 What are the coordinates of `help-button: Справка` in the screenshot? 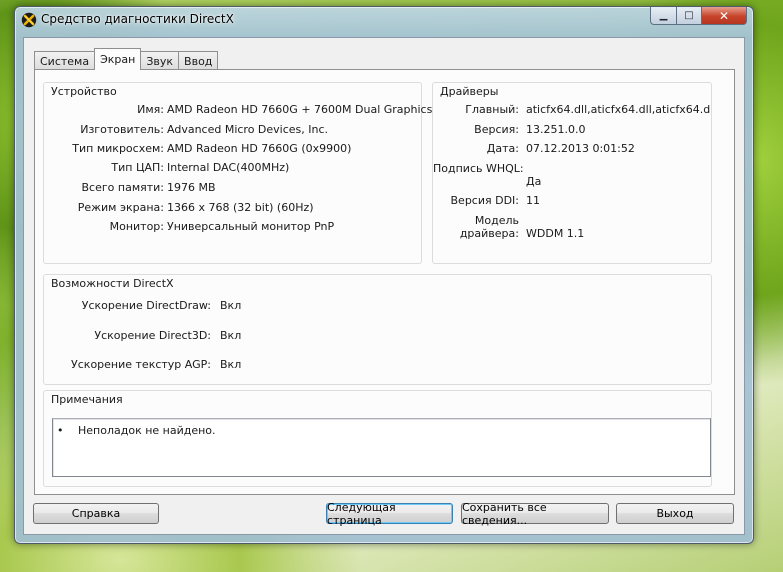 It's located at (96, 513).